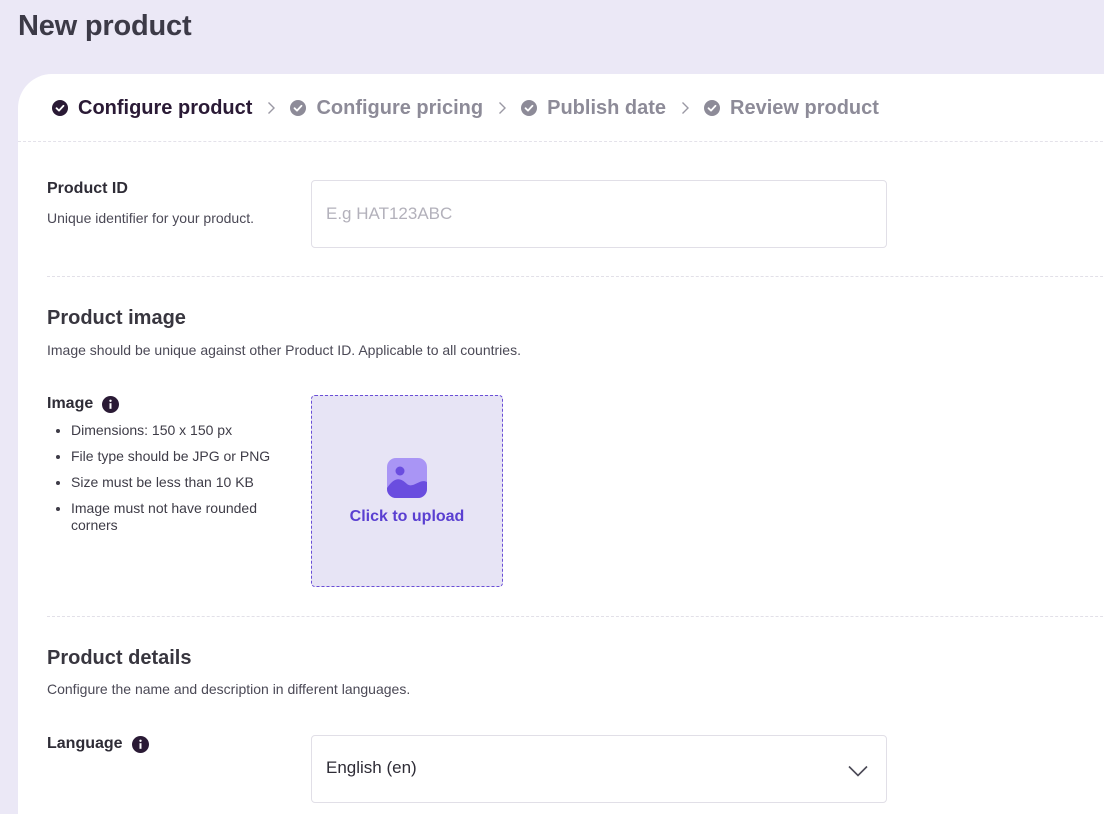  I want to click on list-item: Size must be less than 10 KB, so click(172, 482).